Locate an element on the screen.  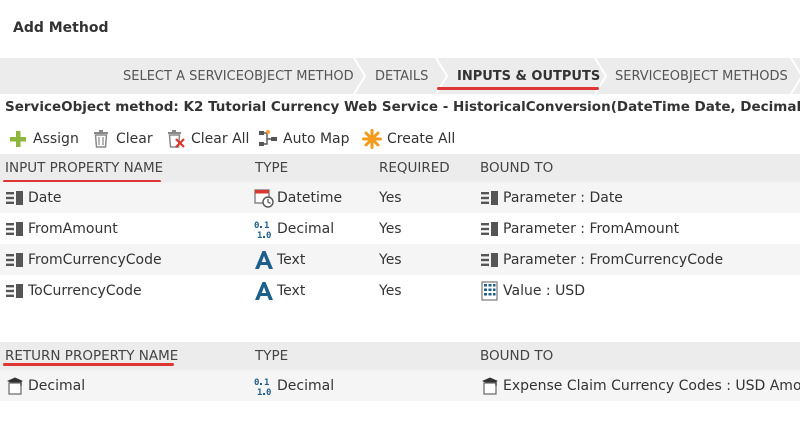
clear-all-label: Clear All is located at coordinates (220, 139).